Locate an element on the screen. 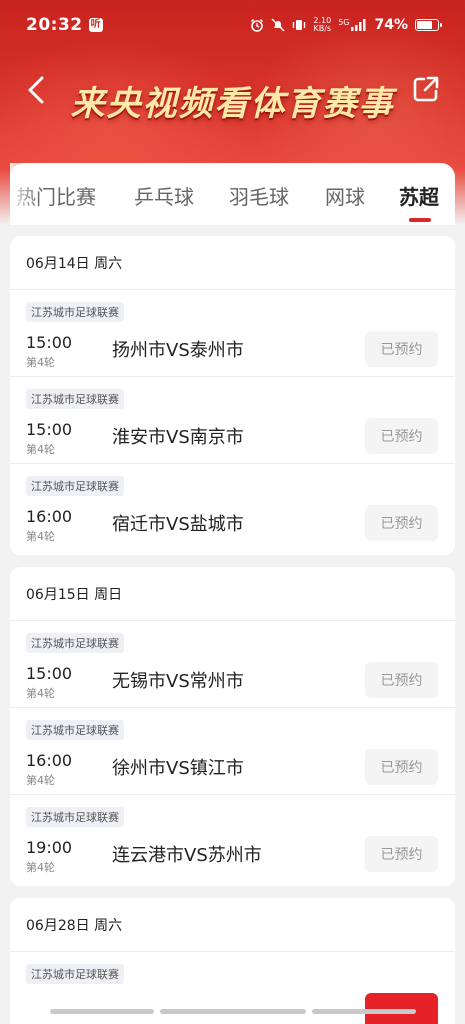 This screenshot has width=465, height=1024. match-teams: 无锡市VS常州市 is located at coordinates (178, 681).